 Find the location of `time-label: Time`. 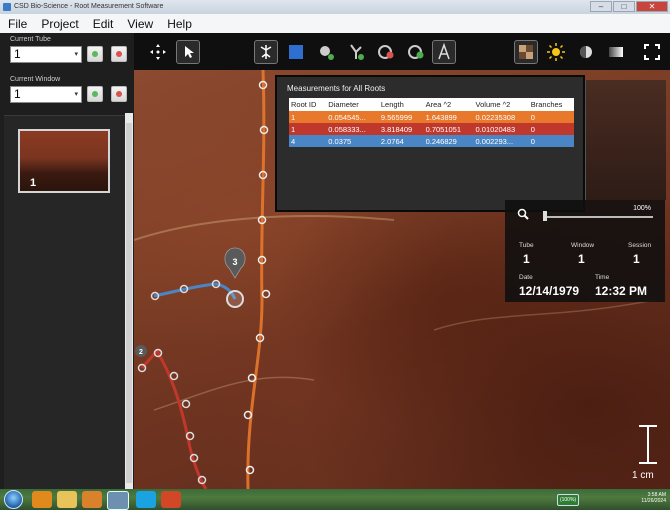

time-label: Time is located at coordinates (602, 277).